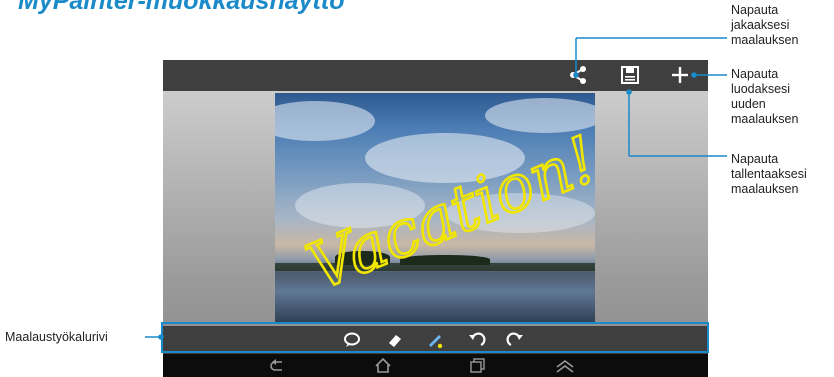 This screenshot has height=377, width=834. I want to click on recent-apps-icon, so click(478, 365).